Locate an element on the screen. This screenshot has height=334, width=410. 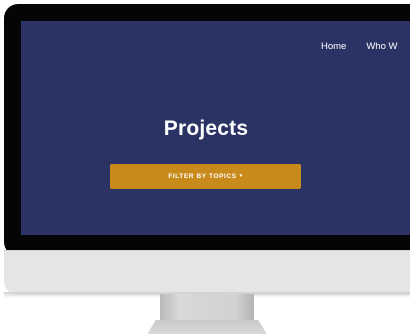
monitor-chin is located at coordinates (207, 272).